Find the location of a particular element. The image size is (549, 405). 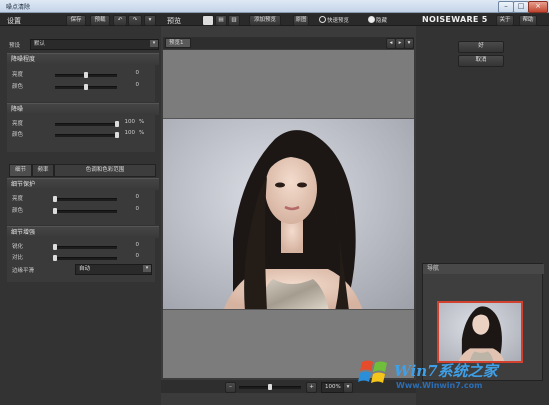

zoom-out-button: – is located at coordinates (230, 387).